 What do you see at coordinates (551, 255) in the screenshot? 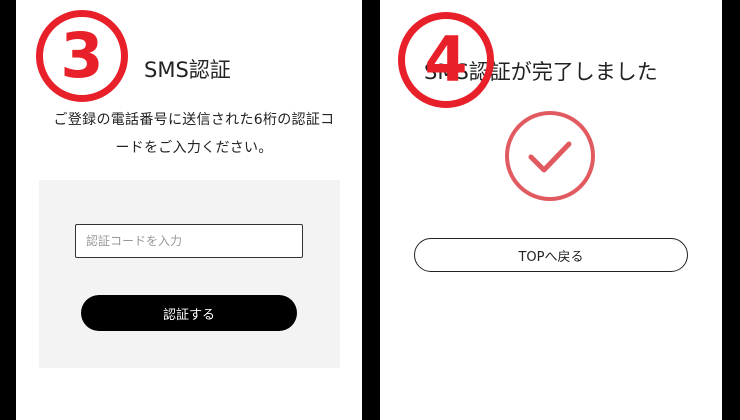
I see `back-to-top-button: TOPへ戻る` at bounding box center [551, 255].